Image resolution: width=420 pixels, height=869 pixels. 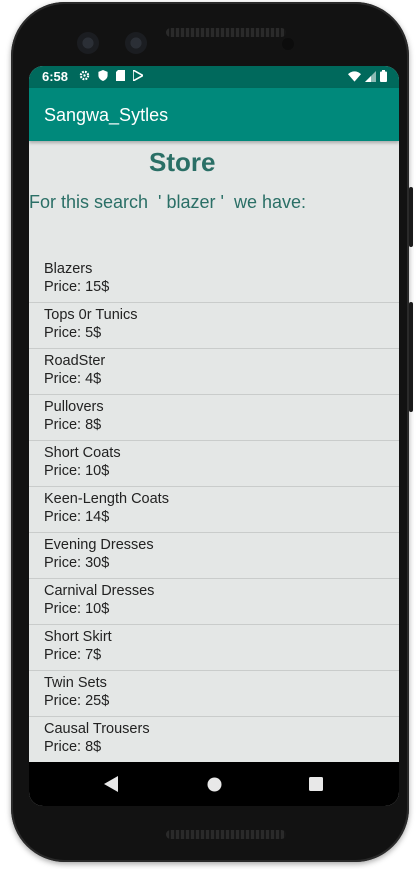 I want to click on item-name: Keen-Length Coats, so click(x=106, y=499).